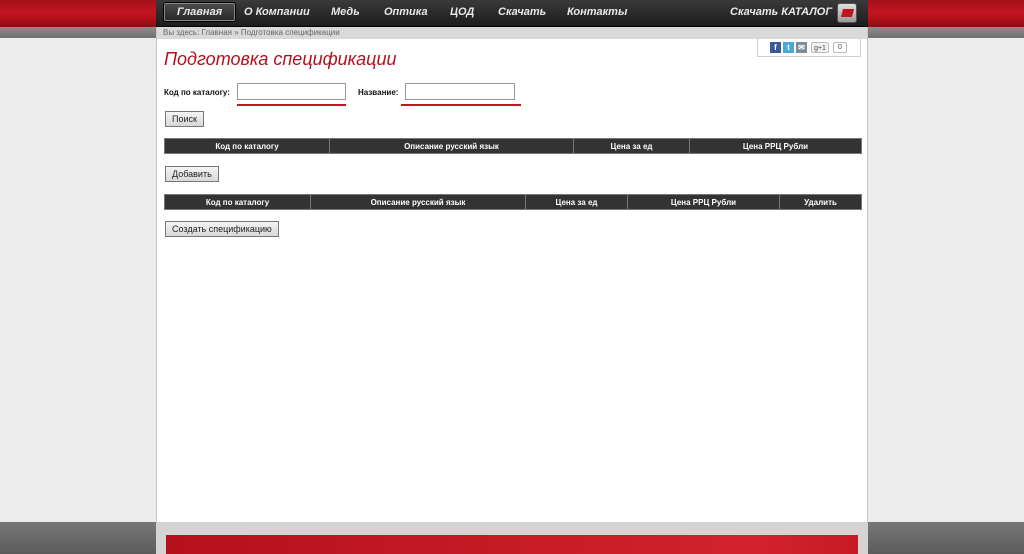  What do you see at coordinates (291, 91) in the screenshot?
I see `code-input` at bounding box center [291, 91].